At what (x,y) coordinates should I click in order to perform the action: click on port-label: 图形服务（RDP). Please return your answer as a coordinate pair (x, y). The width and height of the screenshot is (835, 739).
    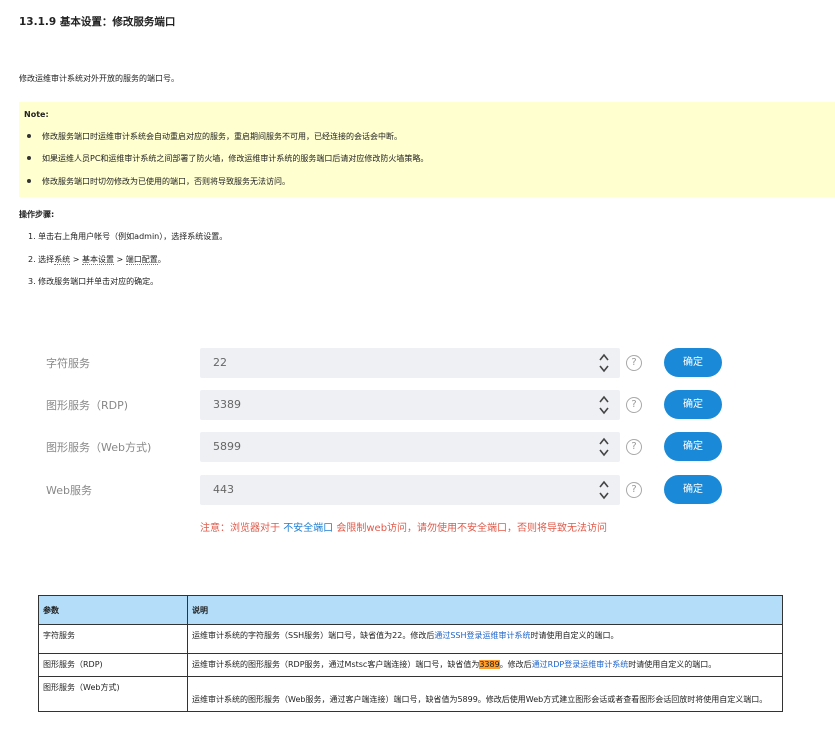
    Looking at the image, I should click on (87, 405).